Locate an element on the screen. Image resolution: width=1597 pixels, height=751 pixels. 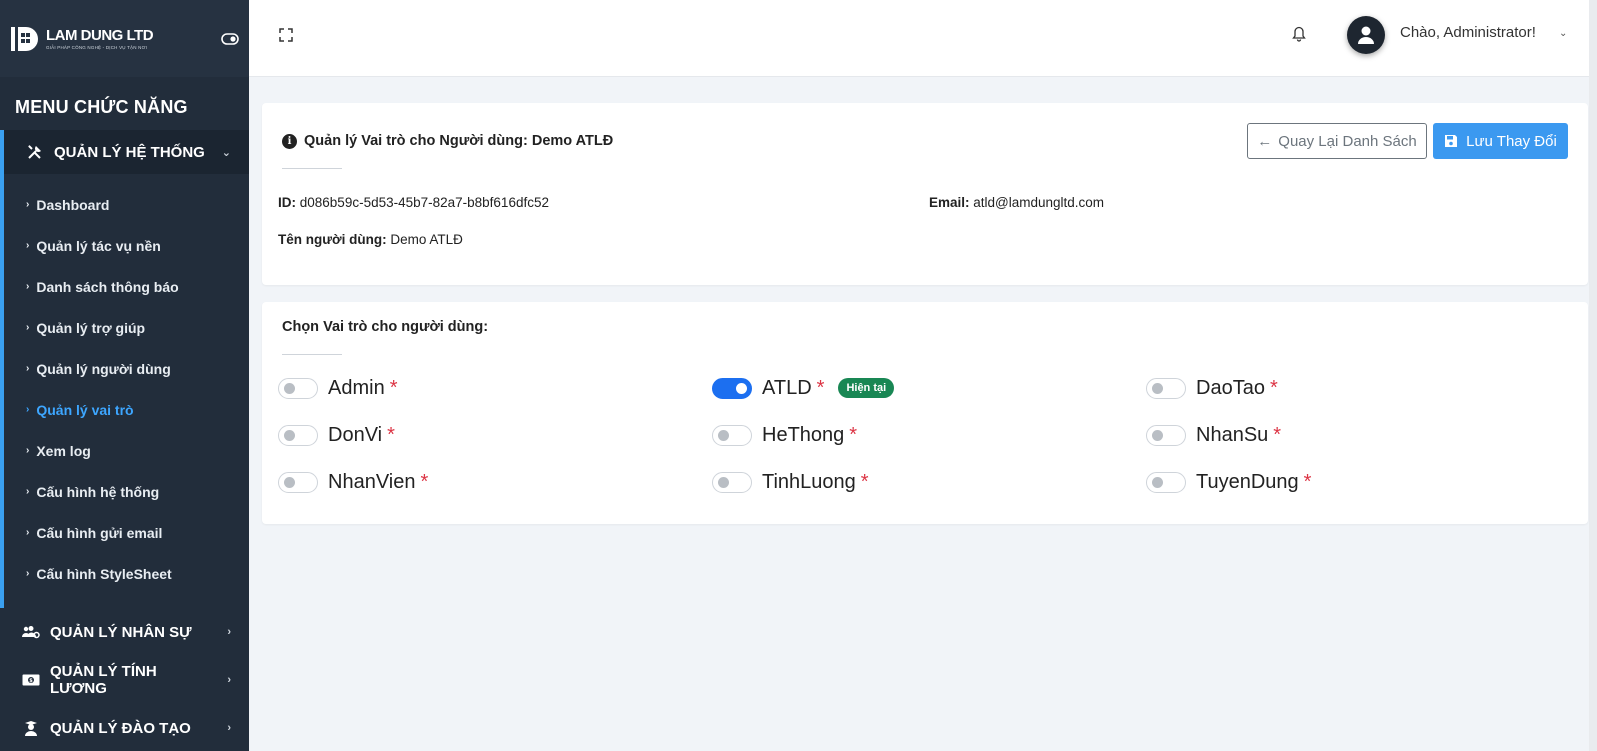
menu-group-hr-header: QUẢN LÝ NHÂN SỰ › is located at coordinates (124, 632).